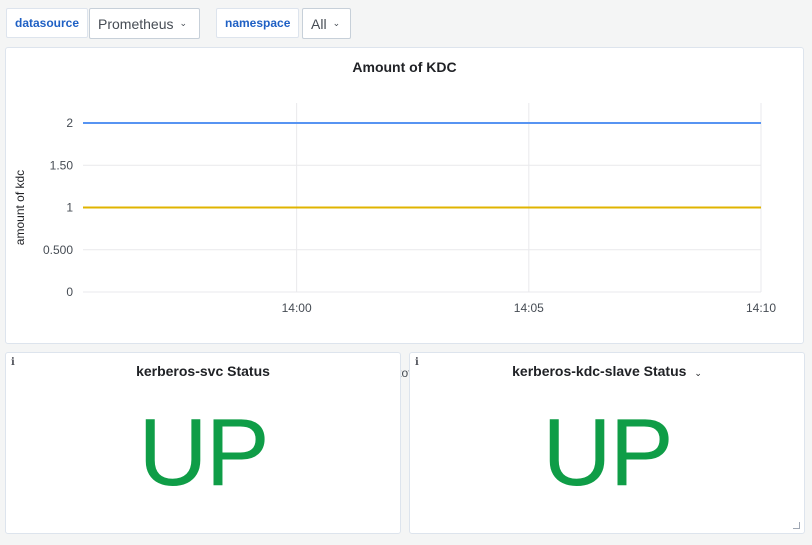 The height and width of the screenshot is (545, 812). Describe the element at coordinates (62, 165) in the screenshot. I see `y-tick-label: 1.50` at that location.